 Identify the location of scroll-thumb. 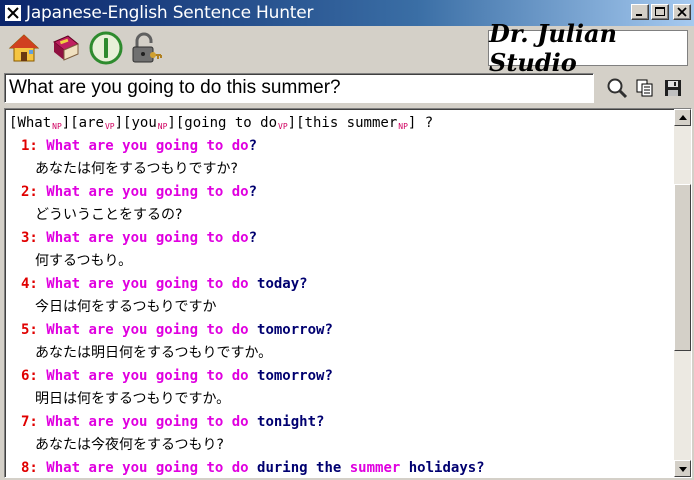
(682, 267).